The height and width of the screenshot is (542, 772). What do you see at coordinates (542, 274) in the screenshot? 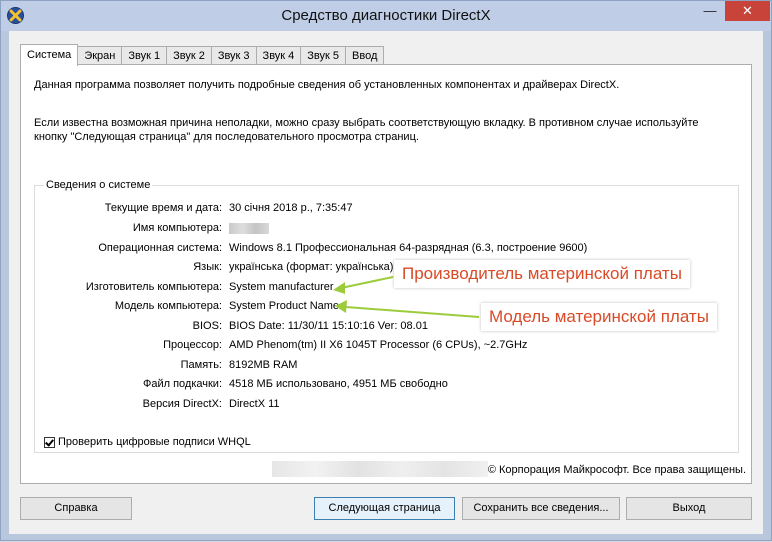
I see `manufacturer-callout: Производитель материнской платы` at bounding box center [542, 274].